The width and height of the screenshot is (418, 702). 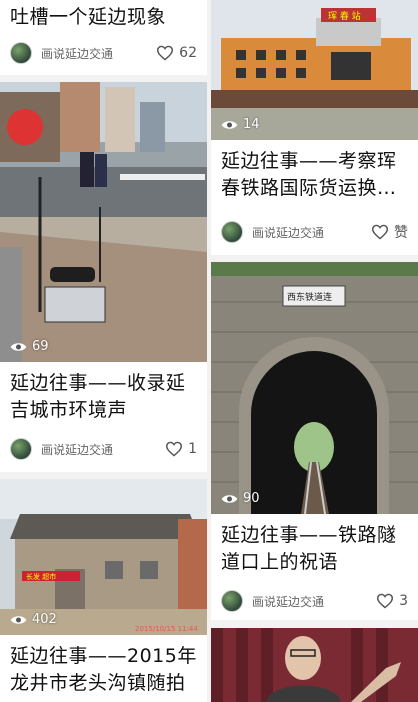 What do you see at coordinates (176, 53) in the screenshot?
I see `like-button: 62` at bounding box center [176, 53].